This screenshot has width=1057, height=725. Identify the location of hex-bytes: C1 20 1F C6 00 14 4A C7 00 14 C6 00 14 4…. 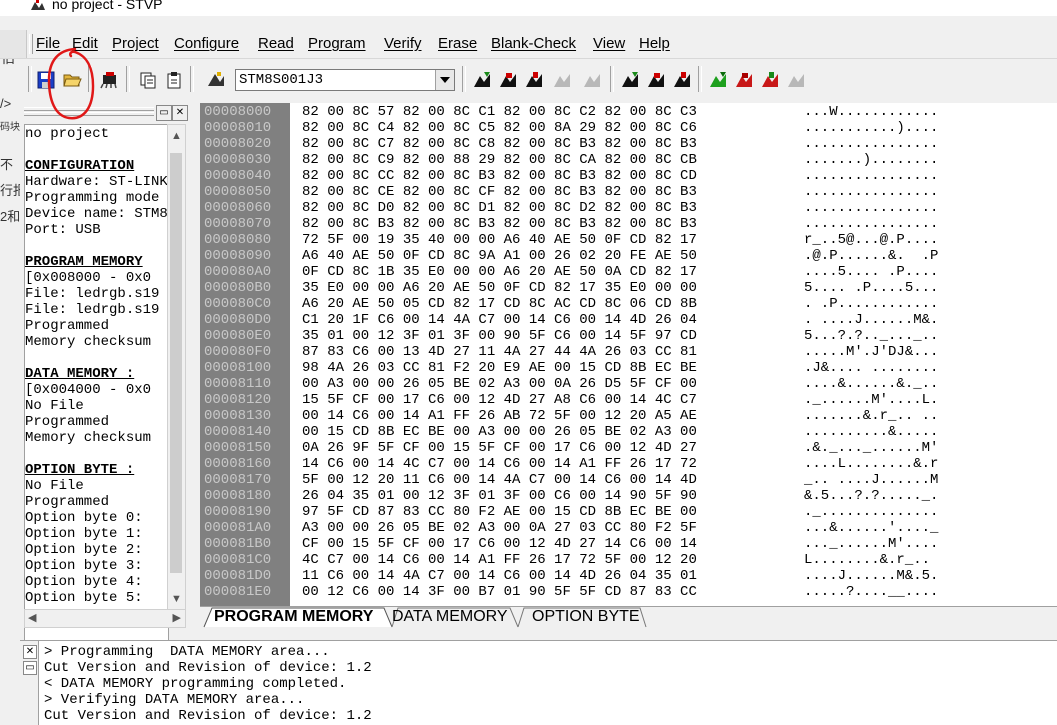
(499, 320).